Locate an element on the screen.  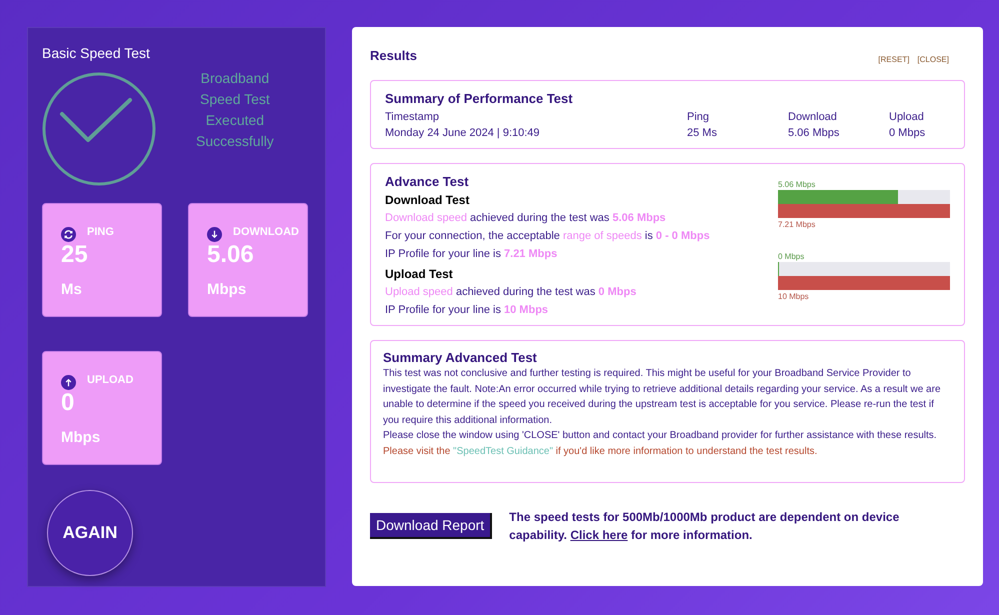
profile-label: 10 Mbps is located at coordinates (794, 297).